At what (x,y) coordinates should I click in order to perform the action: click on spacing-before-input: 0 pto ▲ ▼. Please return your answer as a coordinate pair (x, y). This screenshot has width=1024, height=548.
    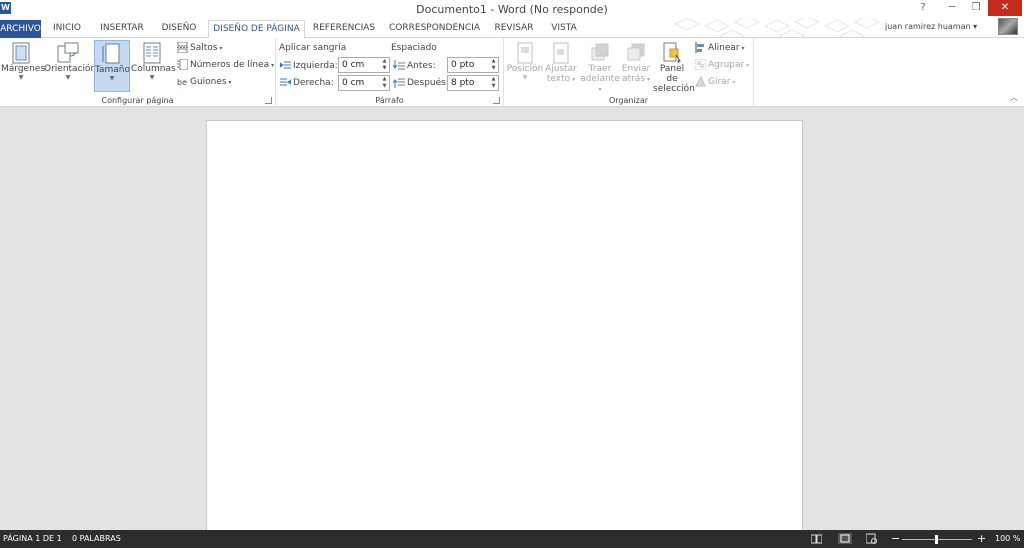
    Looking at the image, I should click on (473, 65).